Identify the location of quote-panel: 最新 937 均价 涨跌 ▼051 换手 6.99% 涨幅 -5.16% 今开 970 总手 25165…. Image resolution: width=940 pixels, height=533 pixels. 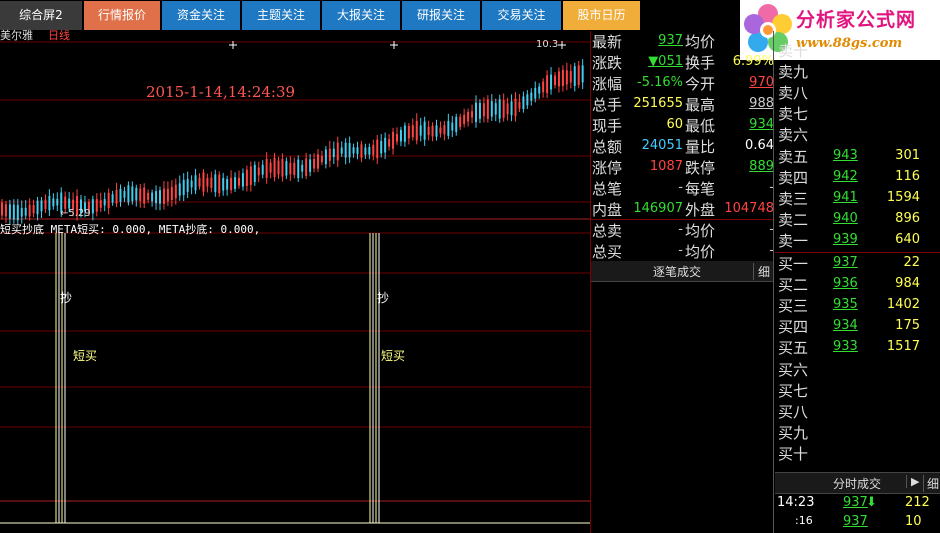
(682, 146).